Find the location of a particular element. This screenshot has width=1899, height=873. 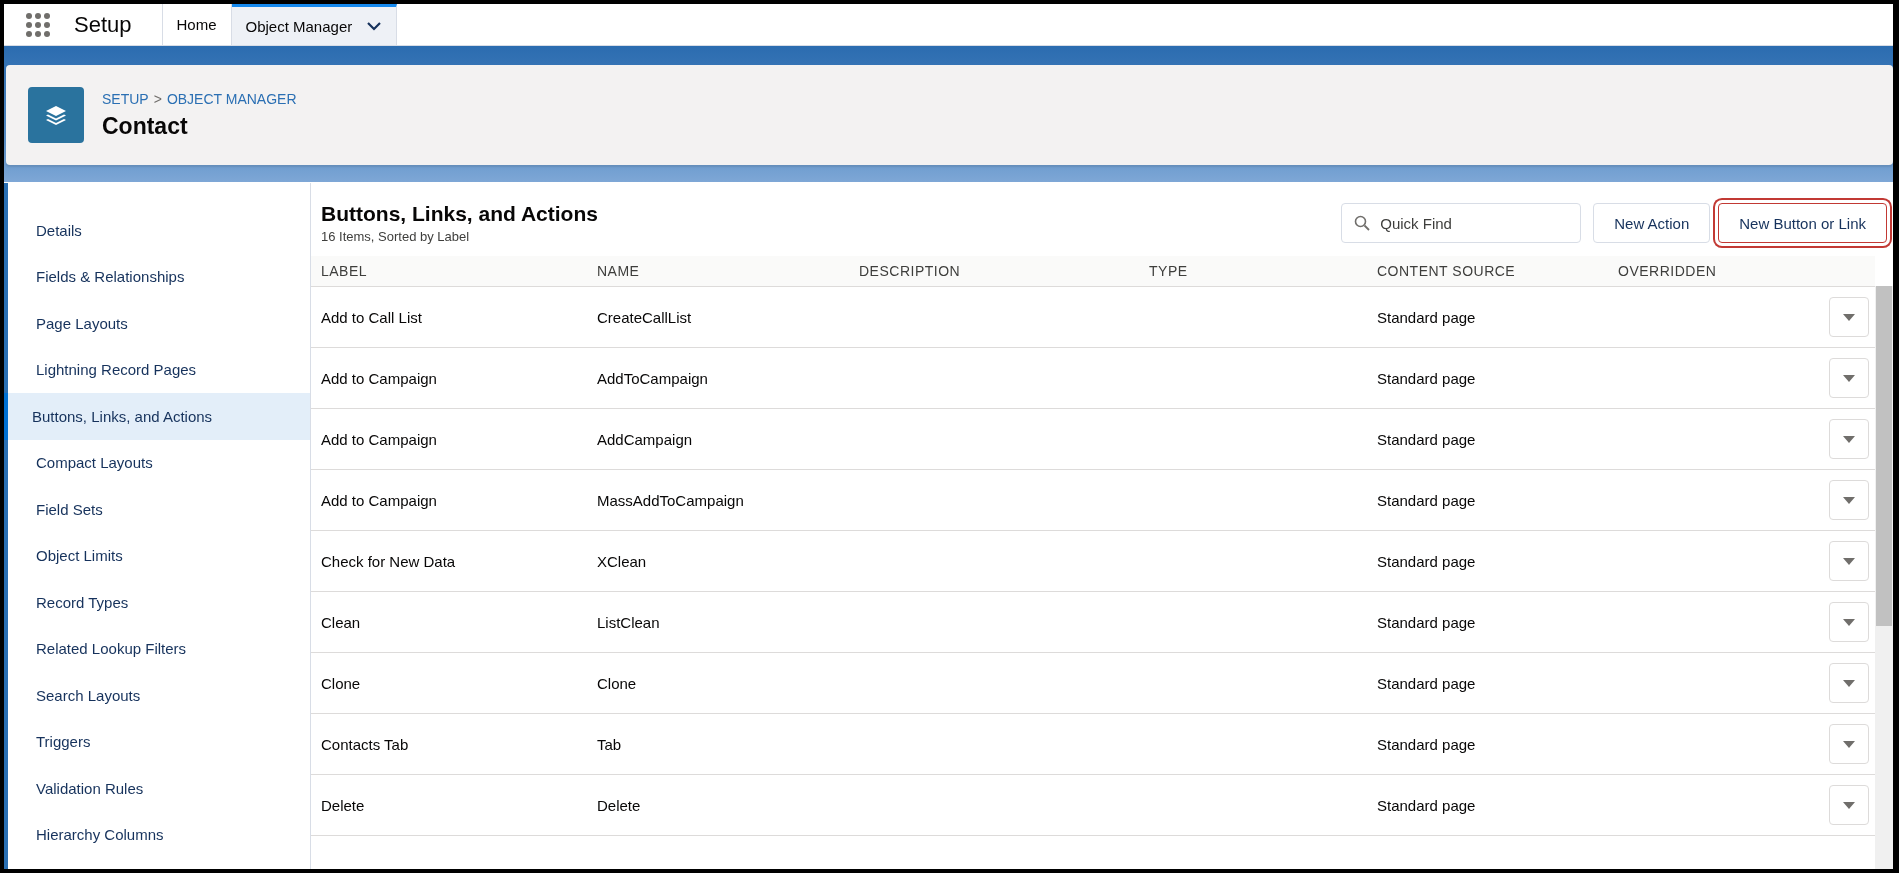

column-header: NAME is located at coordinates (718, 271).